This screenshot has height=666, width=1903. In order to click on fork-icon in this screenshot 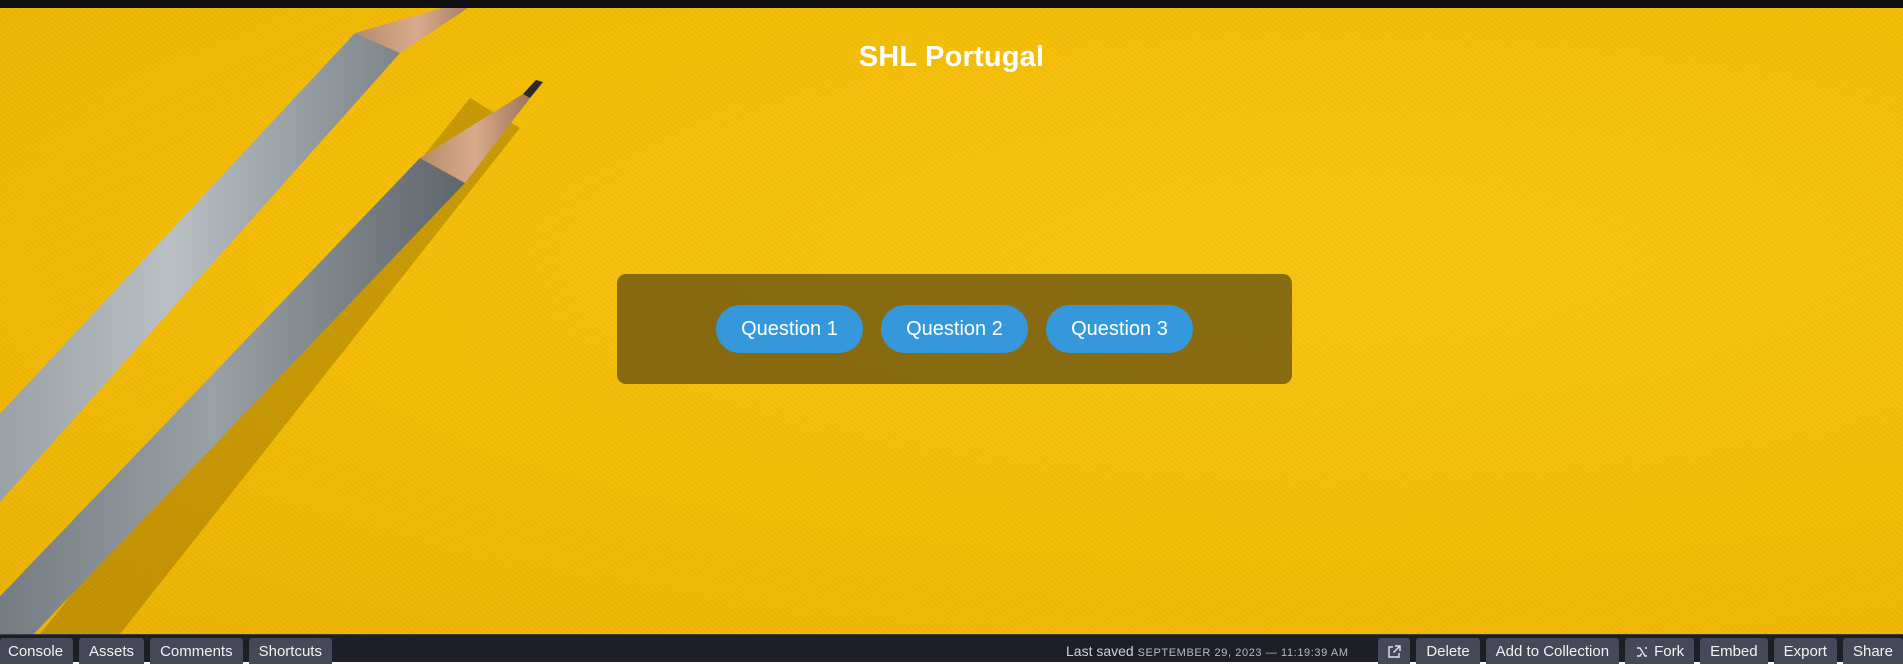, I will do `click(1642, 652)`.